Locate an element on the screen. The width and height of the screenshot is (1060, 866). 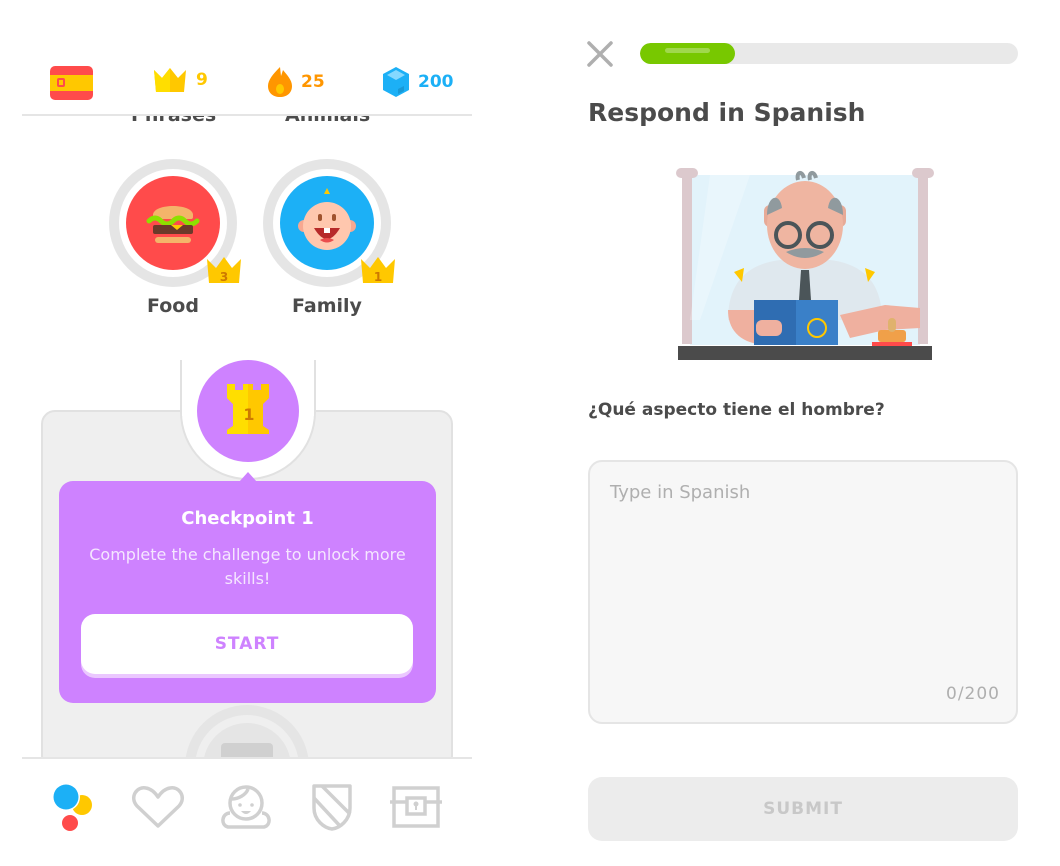
stats-bar: 9 25 200 is located at coordinates (247, 86).